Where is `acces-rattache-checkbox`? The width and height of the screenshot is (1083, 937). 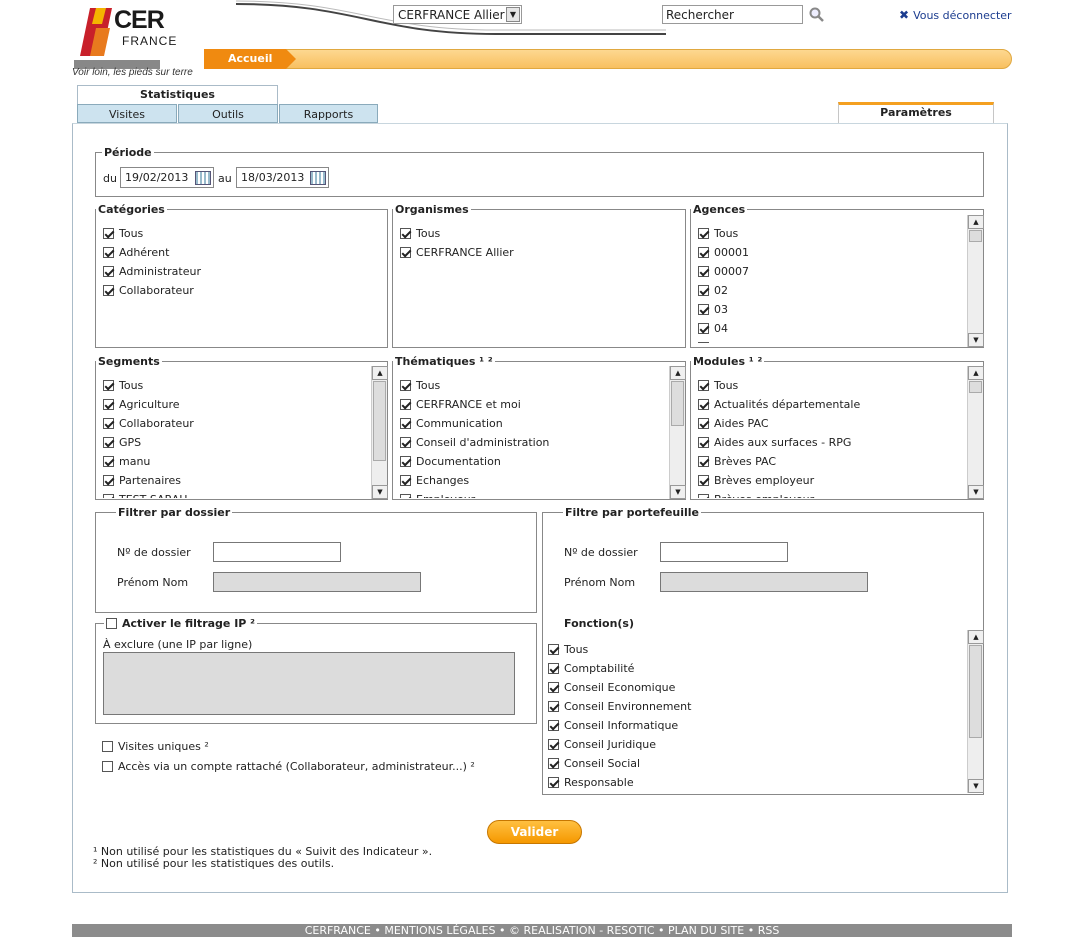
acces-rattache-checkbox is located at coordinates (107, 766).